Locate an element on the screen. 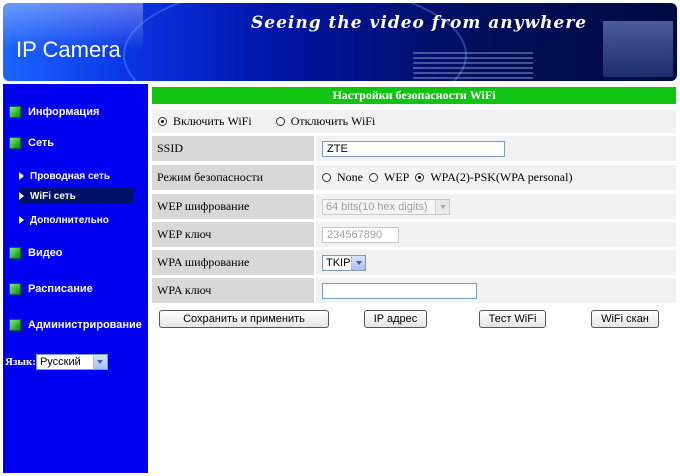  wep-encryption-cell: 64 bits(10 hex digits) is located at coordinates (496, 206).